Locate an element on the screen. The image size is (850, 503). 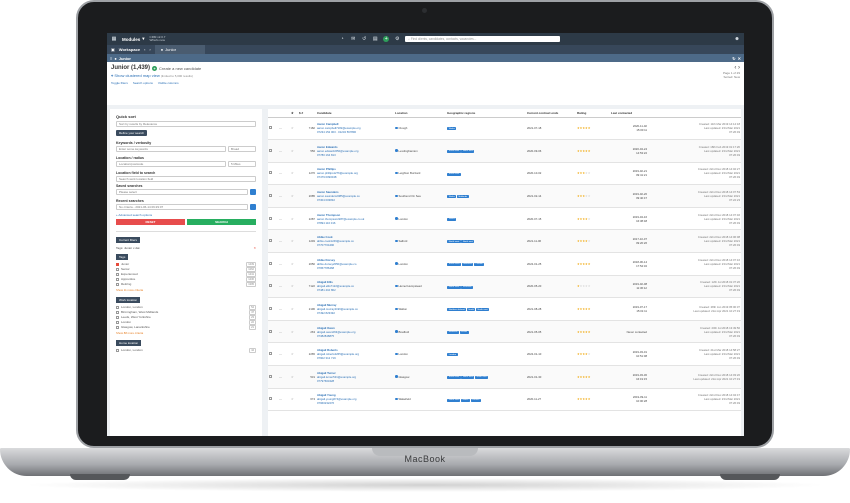
column-header: $ # is located at coordinates (307, 113).